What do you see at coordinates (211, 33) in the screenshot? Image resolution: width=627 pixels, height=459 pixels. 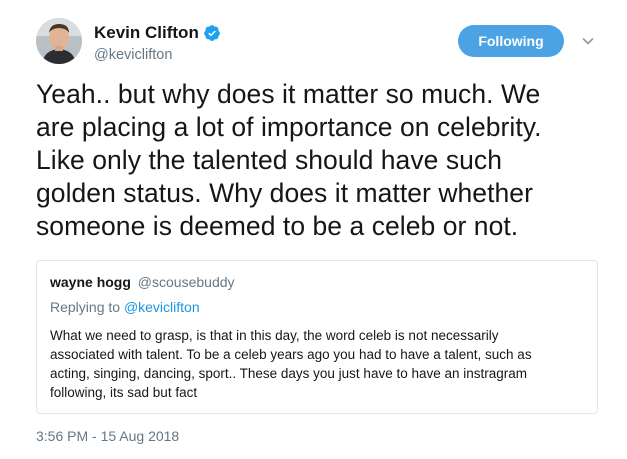 I see `verified-badge-icon` at bounding box center [211, 33].